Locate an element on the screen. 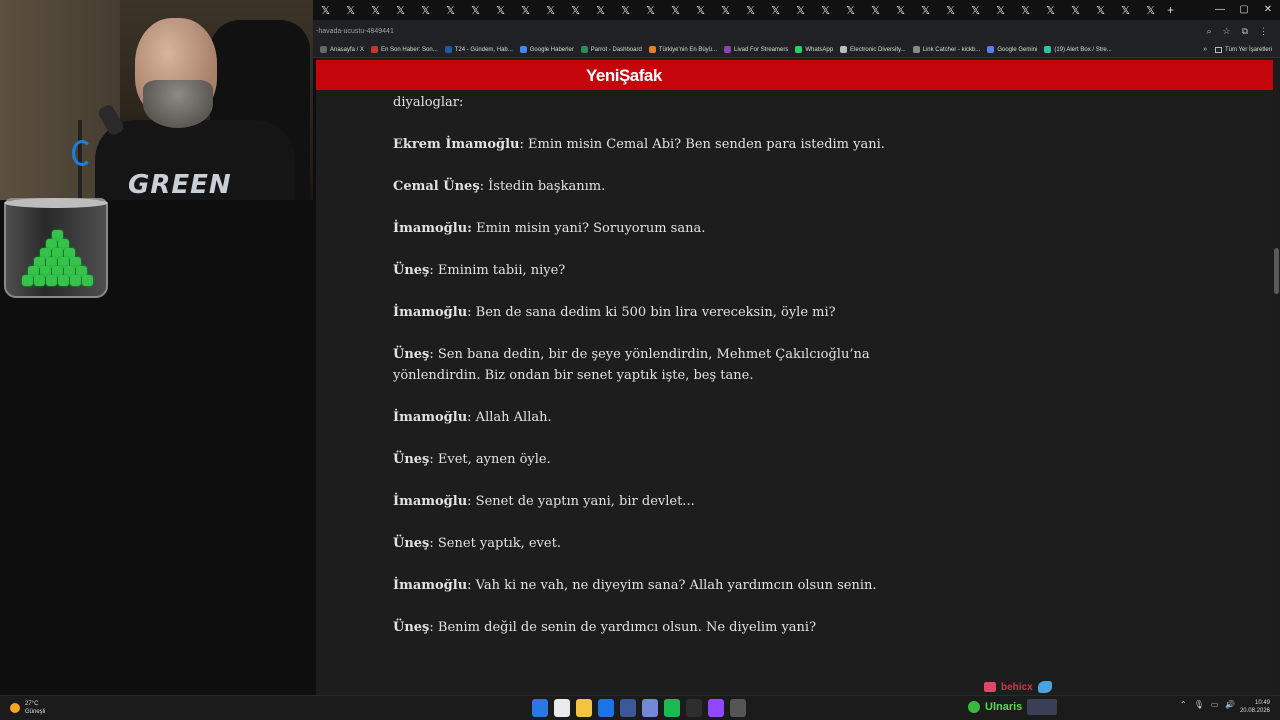 Image resolution: width=1280 pixels, height=720 pixels. star-icon: ☆ is located at coordinates (1226, 31).